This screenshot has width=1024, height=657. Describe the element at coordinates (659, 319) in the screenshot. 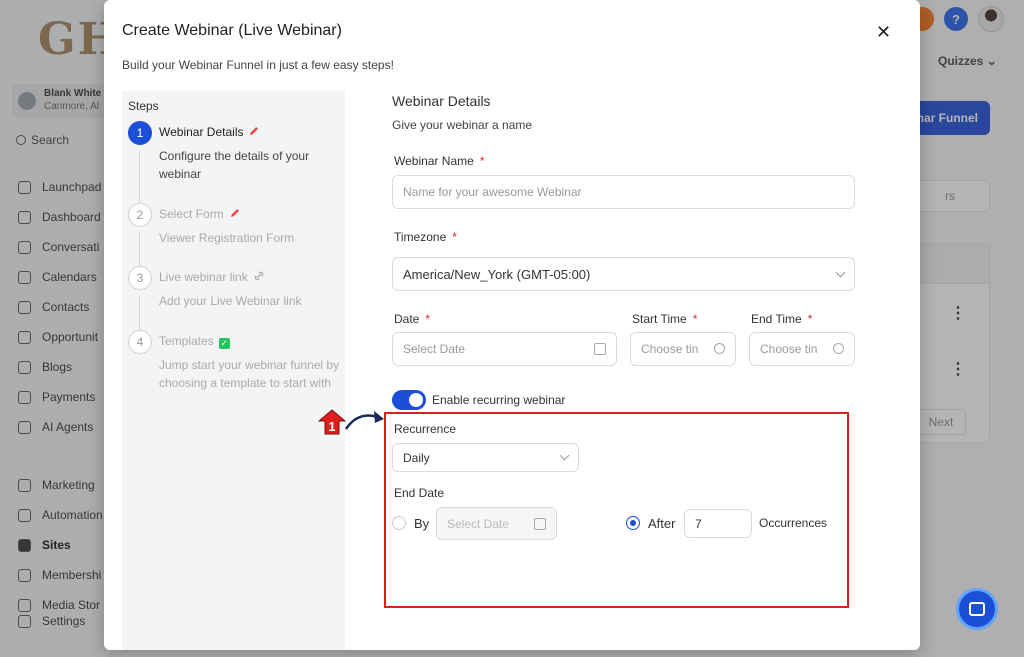

I see `label-text: Start Time` at that location.